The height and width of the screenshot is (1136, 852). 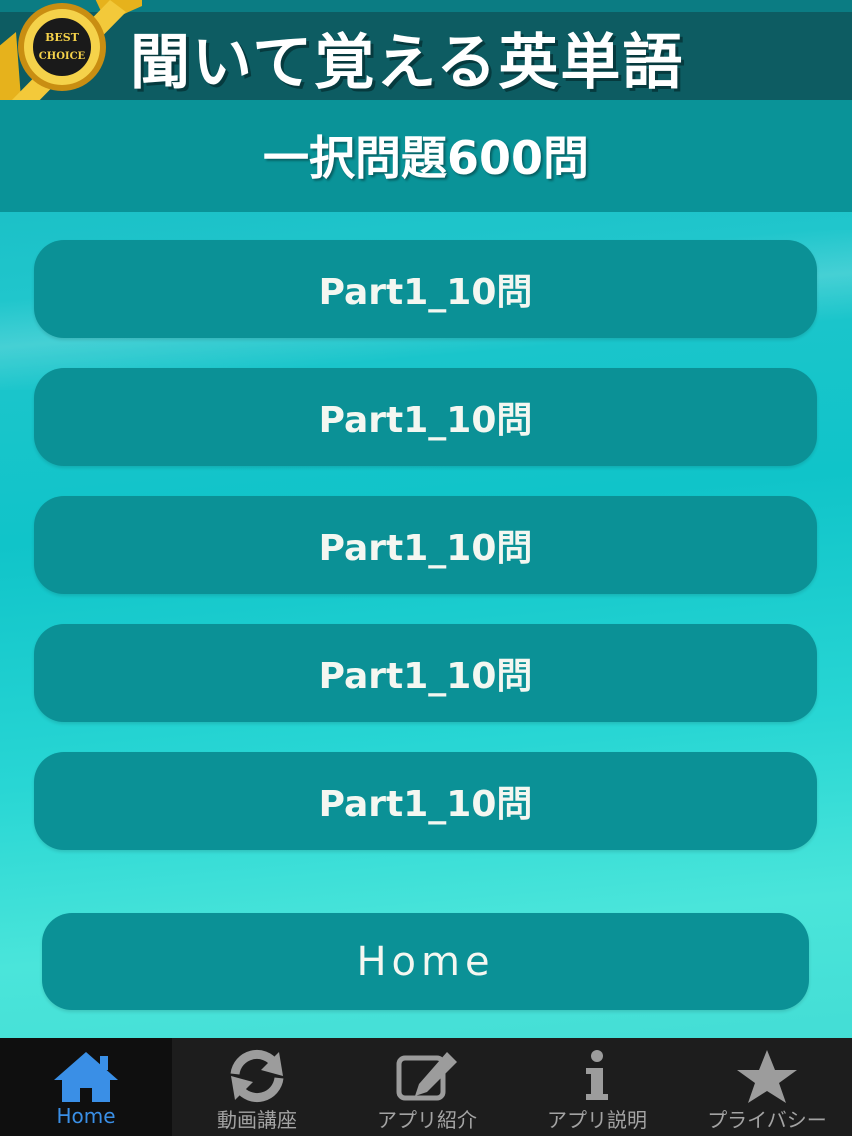 What do you see at coordinates (767, 1120) in the screenshot?
I see `tab-privacy-label: プライバシー` at bounding box center [767, 1120].